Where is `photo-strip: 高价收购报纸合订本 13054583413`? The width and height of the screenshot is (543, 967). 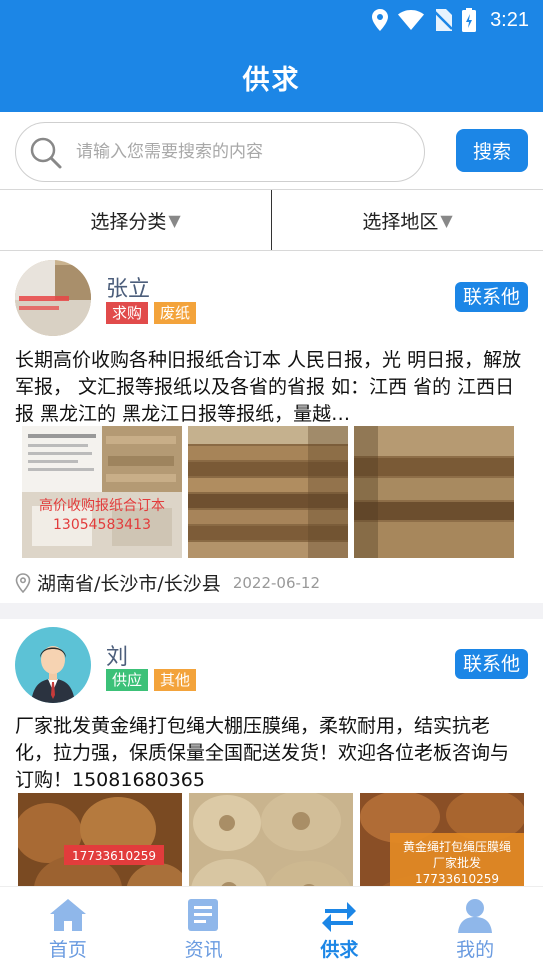
photo-strip: 高价收购报纸合订本 13054583413 is located at coordinates (268, 492).